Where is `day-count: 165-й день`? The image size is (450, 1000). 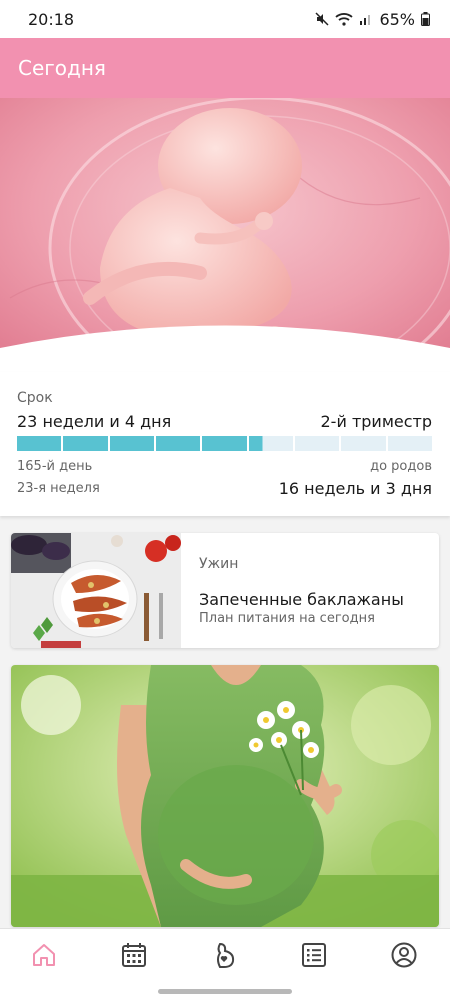 day-count: 165-й день is located at coordinates (55, 466).